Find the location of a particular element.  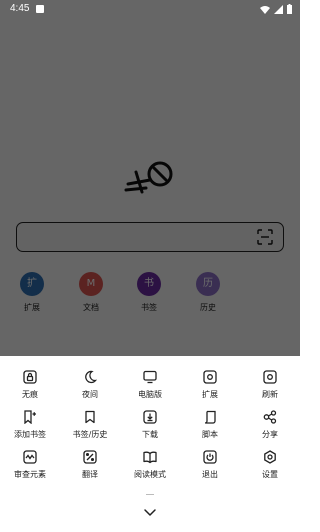

wifi-icon is located at coordinates (265, 9).